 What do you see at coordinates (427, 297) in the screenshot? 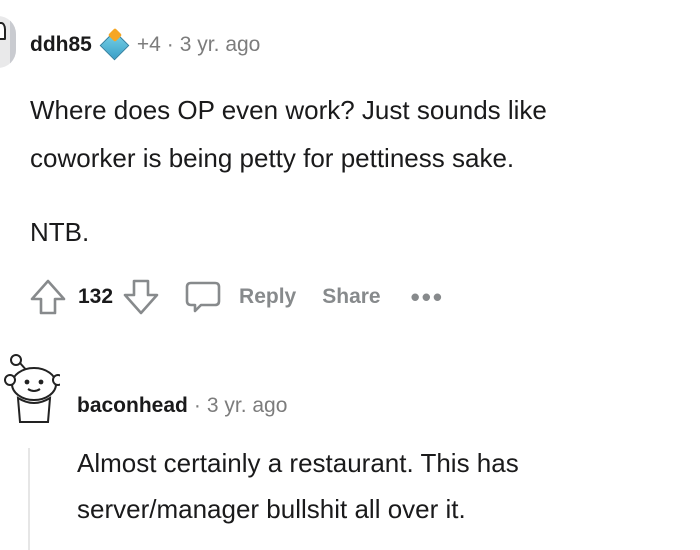
I see `more-options-icon: •••` at bounding box center [427, 297].